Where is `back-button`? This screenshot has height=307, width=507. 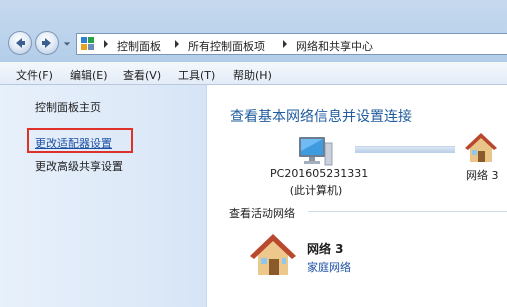
back-button is located at coordinates (20, 43).